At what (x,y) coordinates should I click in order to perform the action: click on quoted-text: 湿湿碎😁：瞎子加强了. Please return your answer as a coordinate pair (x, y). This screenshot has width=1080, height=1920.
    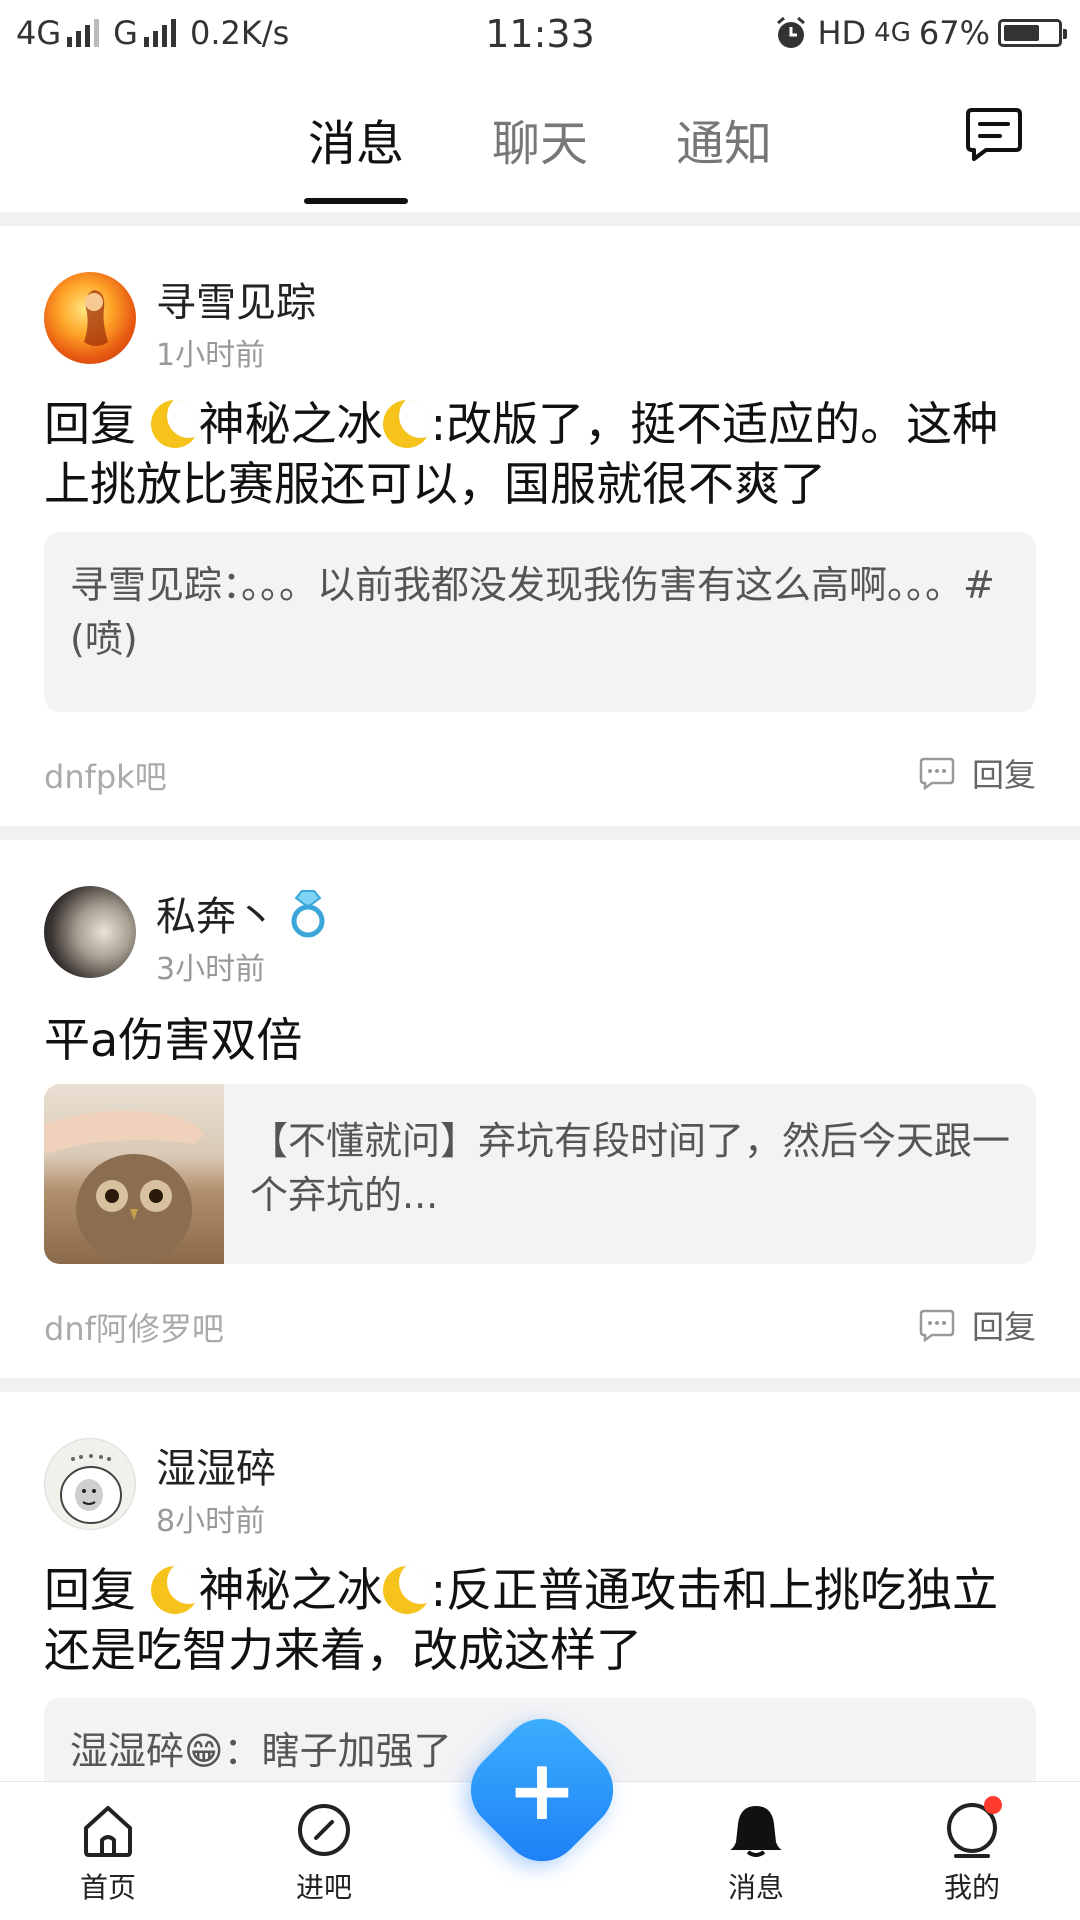
    Looking at the image, I should click on (261, 1751).